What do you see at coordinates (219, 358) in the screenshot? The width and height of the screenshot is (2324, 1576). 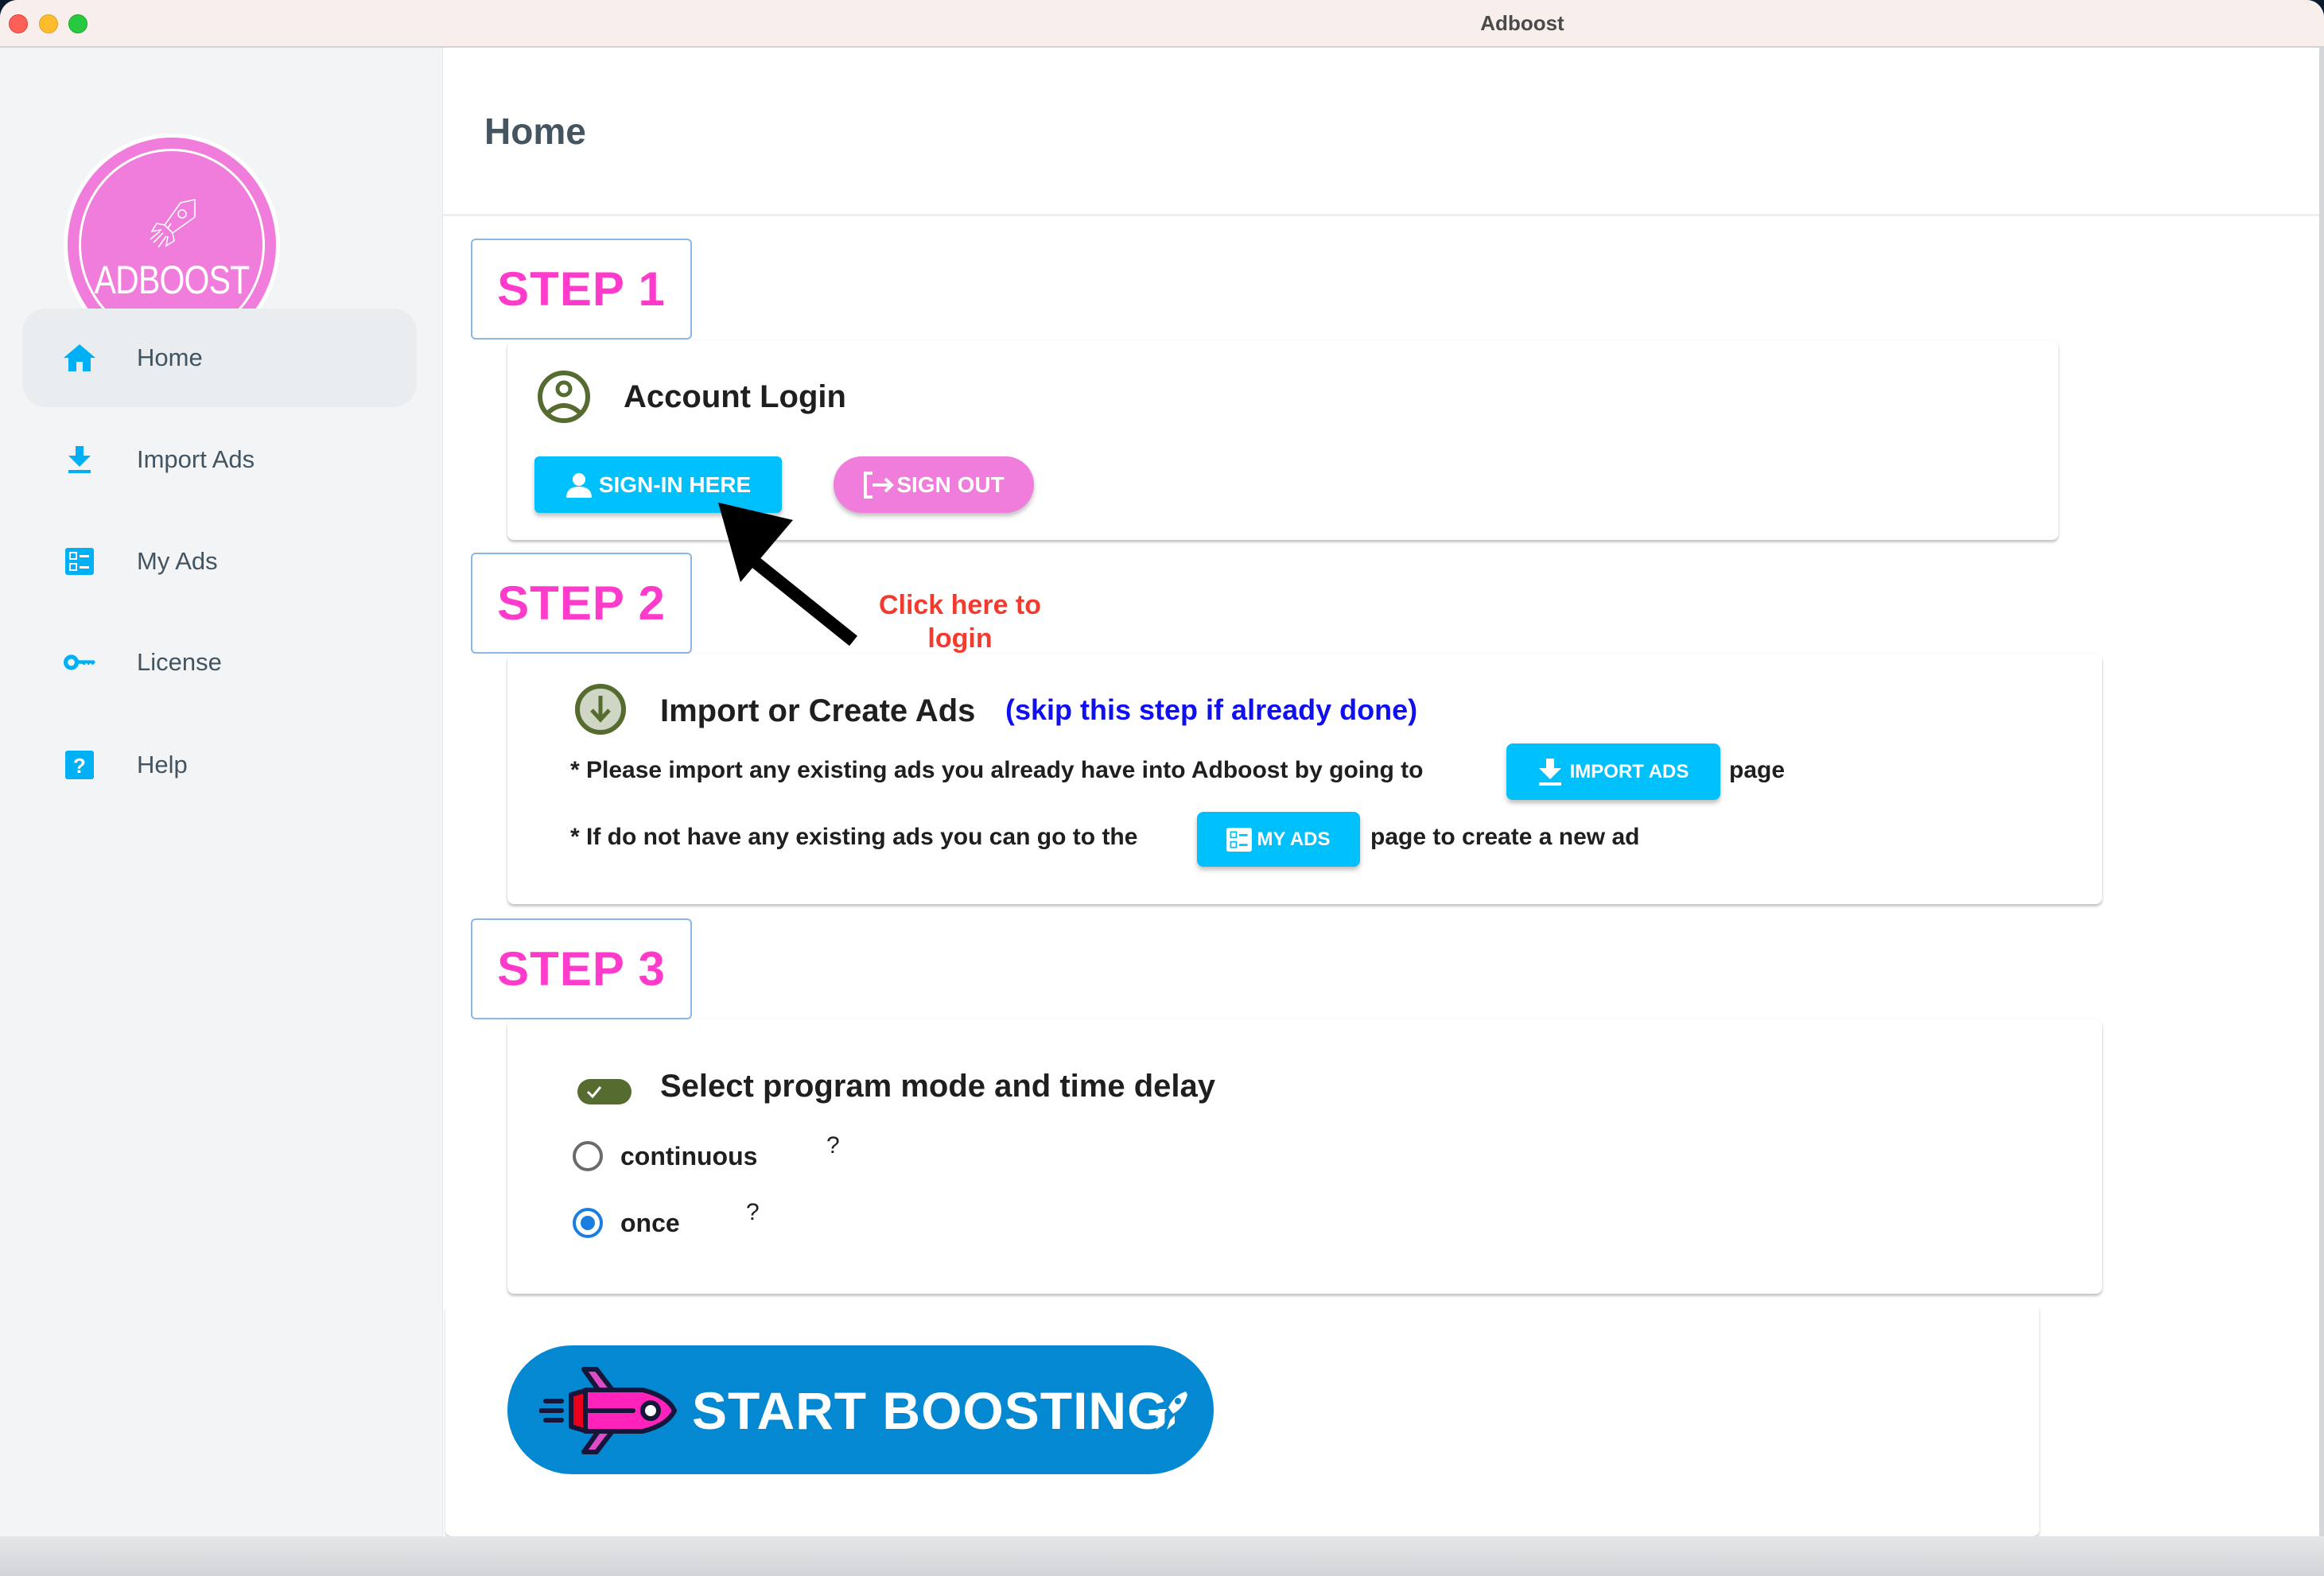 I see `sidebar-item-home: Home` at bounding box center [219, 358].